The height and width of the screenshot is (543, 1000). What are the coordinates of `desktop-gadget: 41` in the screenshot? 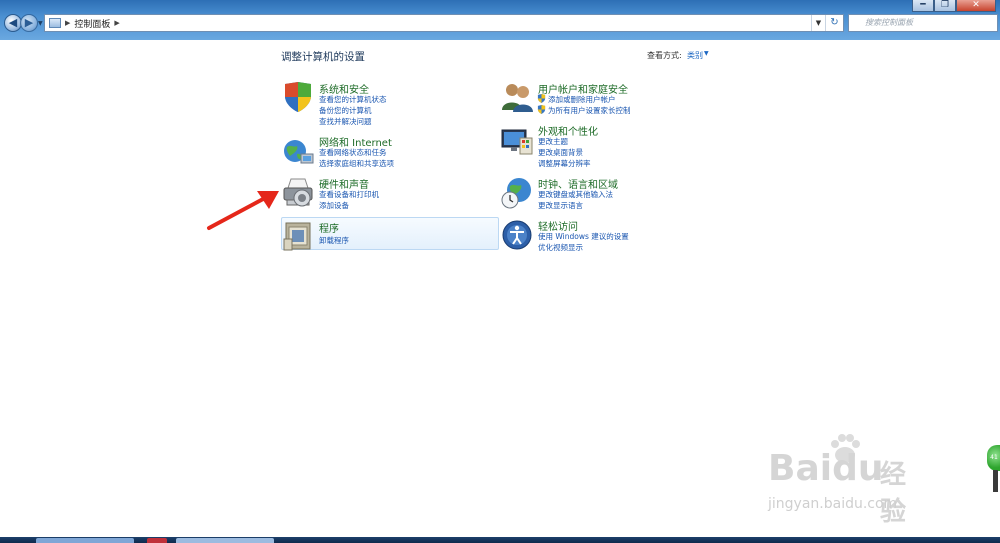 It's located at (993, 458).